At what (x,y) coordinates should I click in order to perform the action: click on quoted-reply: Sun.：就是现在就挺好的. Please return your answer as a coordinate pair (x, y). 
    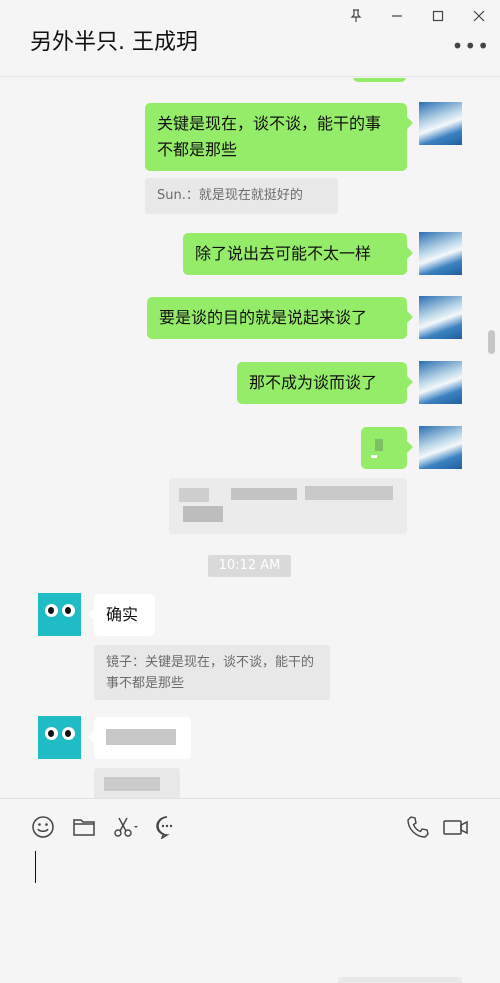
    Looking at the image, I should click on (241, 196).